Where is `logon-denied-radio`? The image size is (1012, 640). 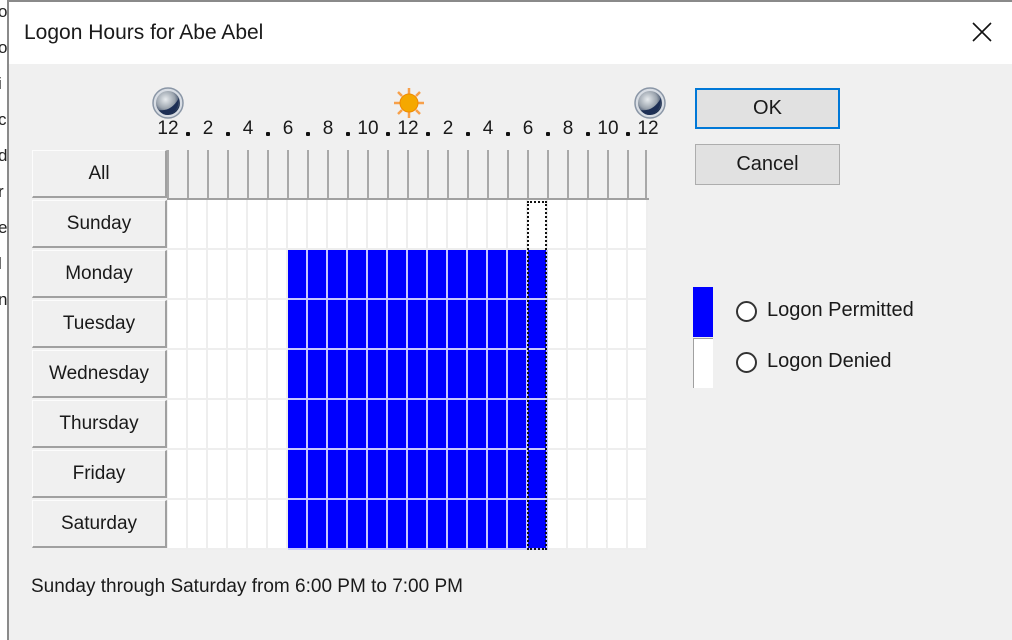
logon-denied-radio is located at coordinates (746, 362).